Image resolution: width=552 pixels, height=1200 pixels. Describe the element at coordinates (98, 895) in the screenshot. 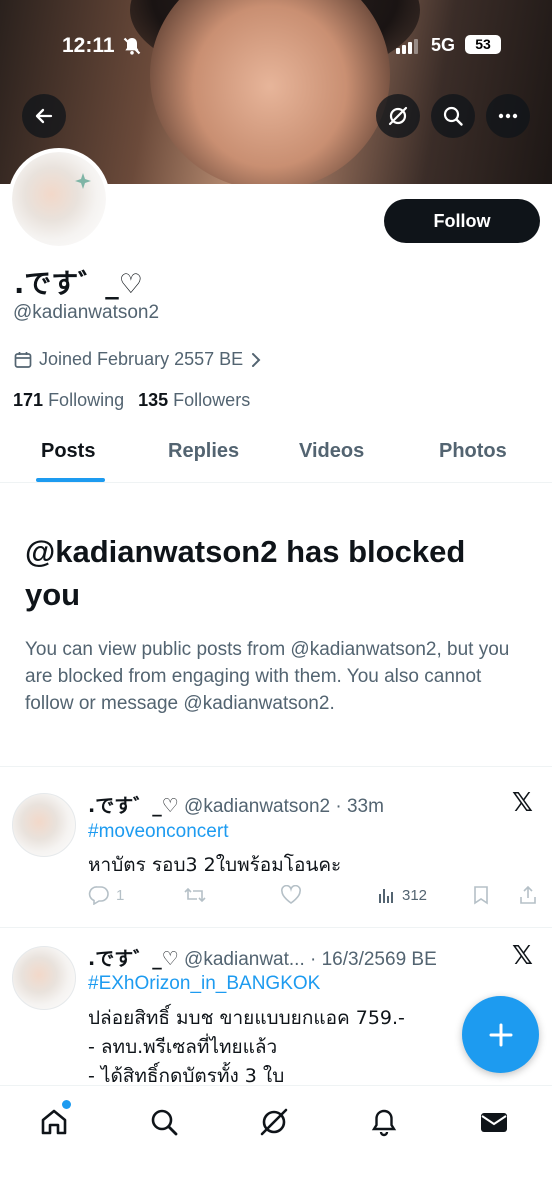

I see `reply-icon` at that location.